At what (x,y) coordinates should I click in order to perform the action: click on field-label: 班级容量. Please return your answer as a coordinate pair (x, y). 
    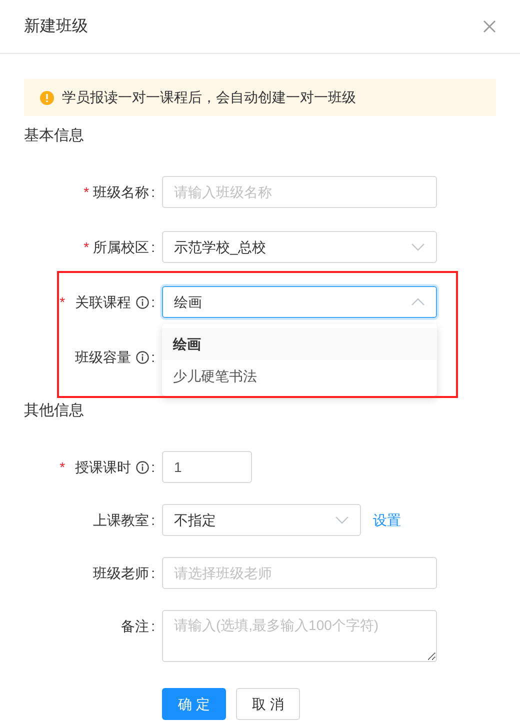
    Looking at the image, I should click on (103, 357).